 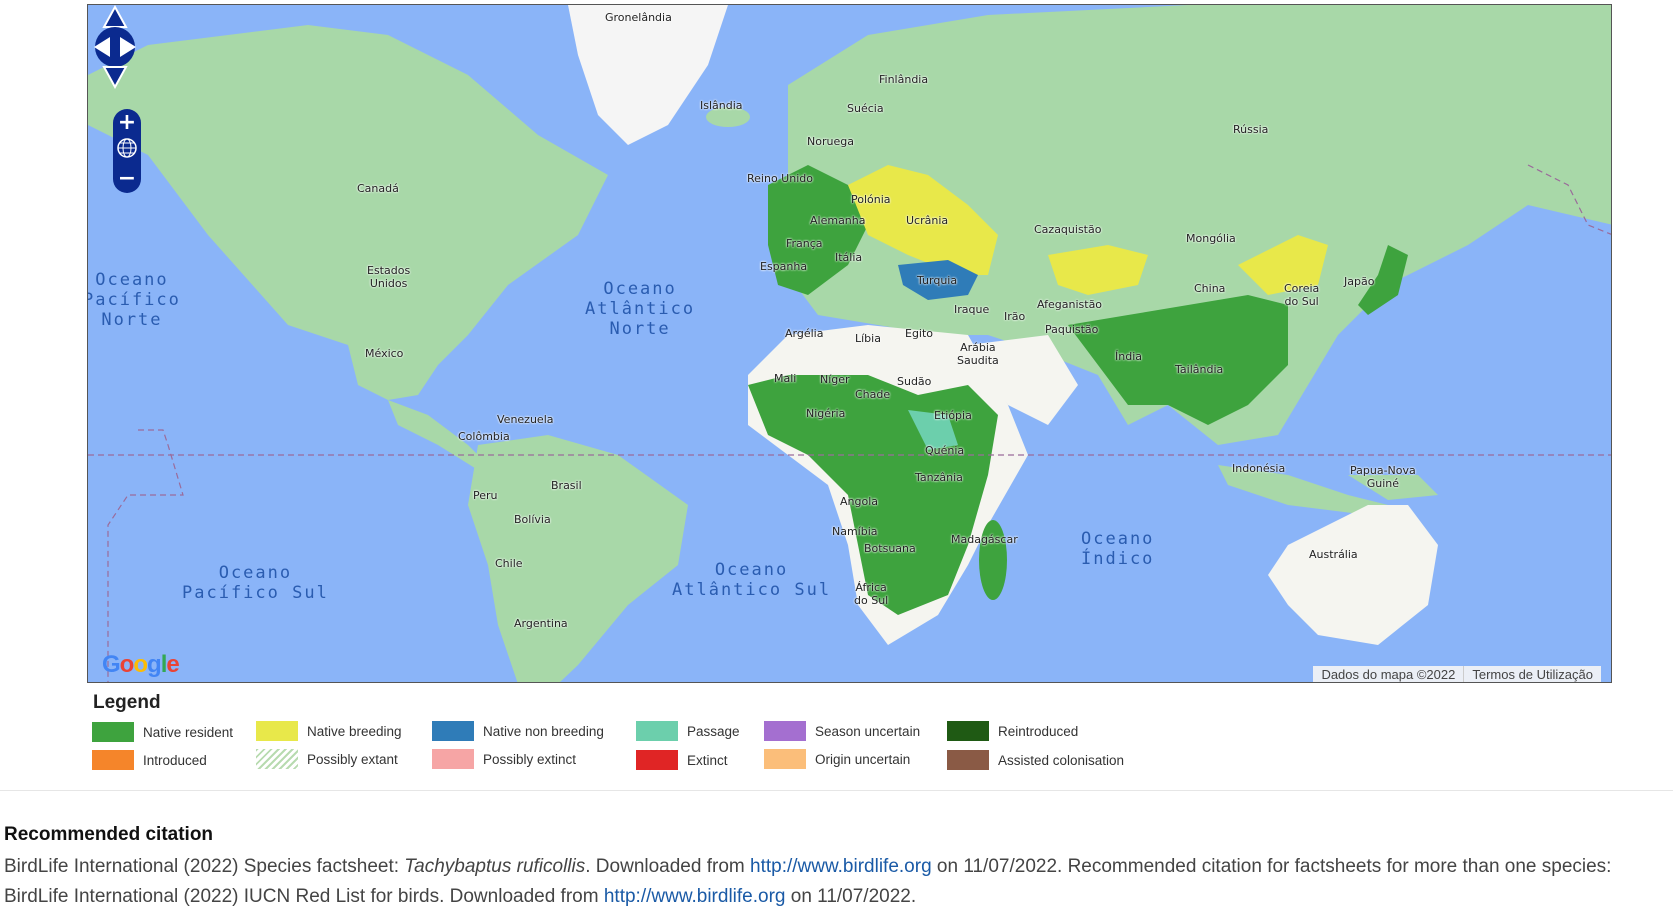 I want to click on legend-item-reintroduced: Reintroduced, so click(x=1012, y=731).